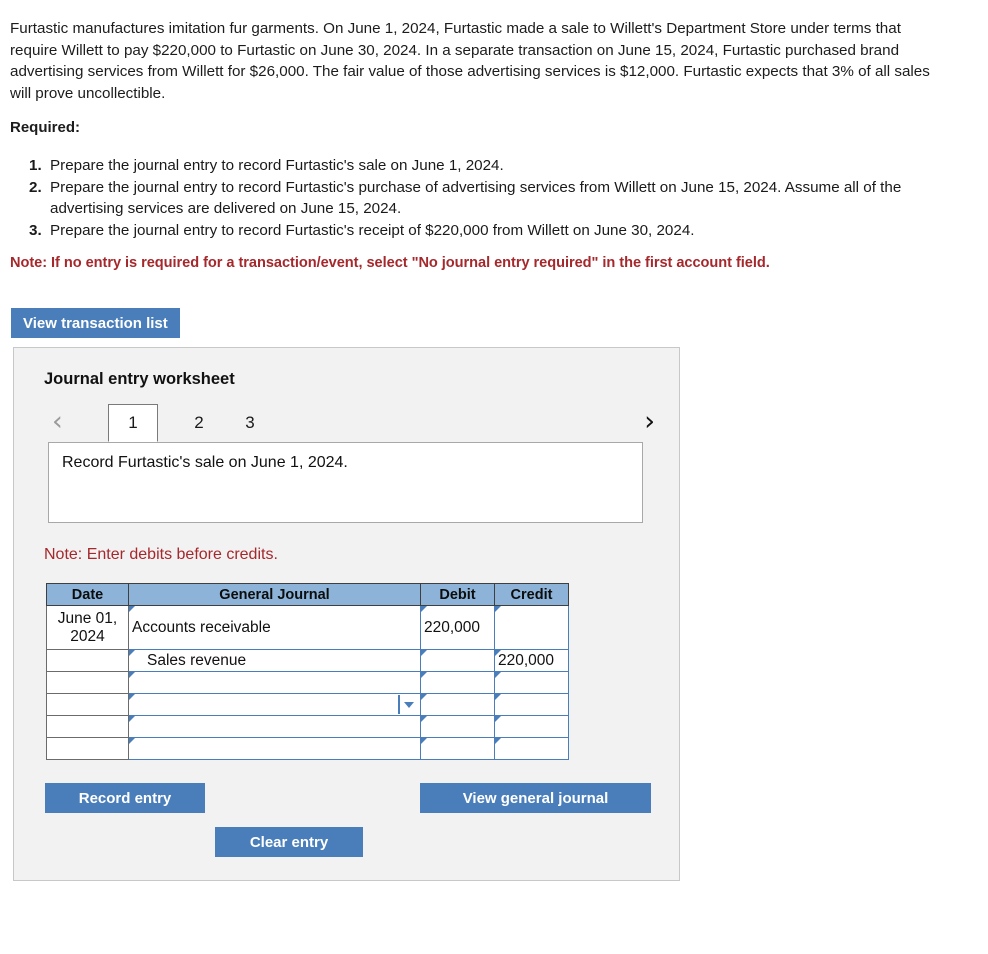 This screenshot has height=954, width=988. What do you see at coordinates (35, 230) in the screenshot?
I see `requirement-number: 3.` at bounding box center [35, 230].